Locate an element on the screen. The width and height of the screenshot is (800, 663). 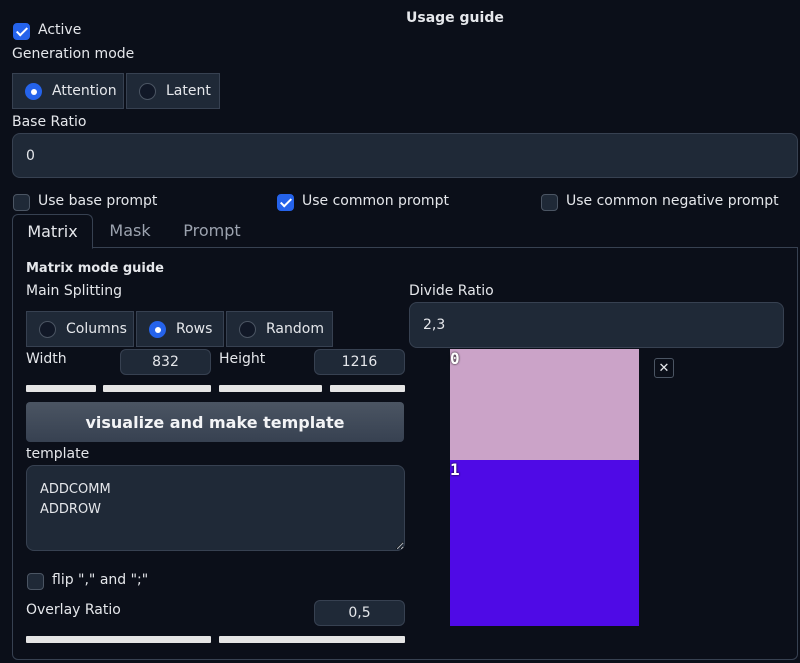
main-splitting-radio-group: Columns Rows Random is located at coordinates (180, 329).